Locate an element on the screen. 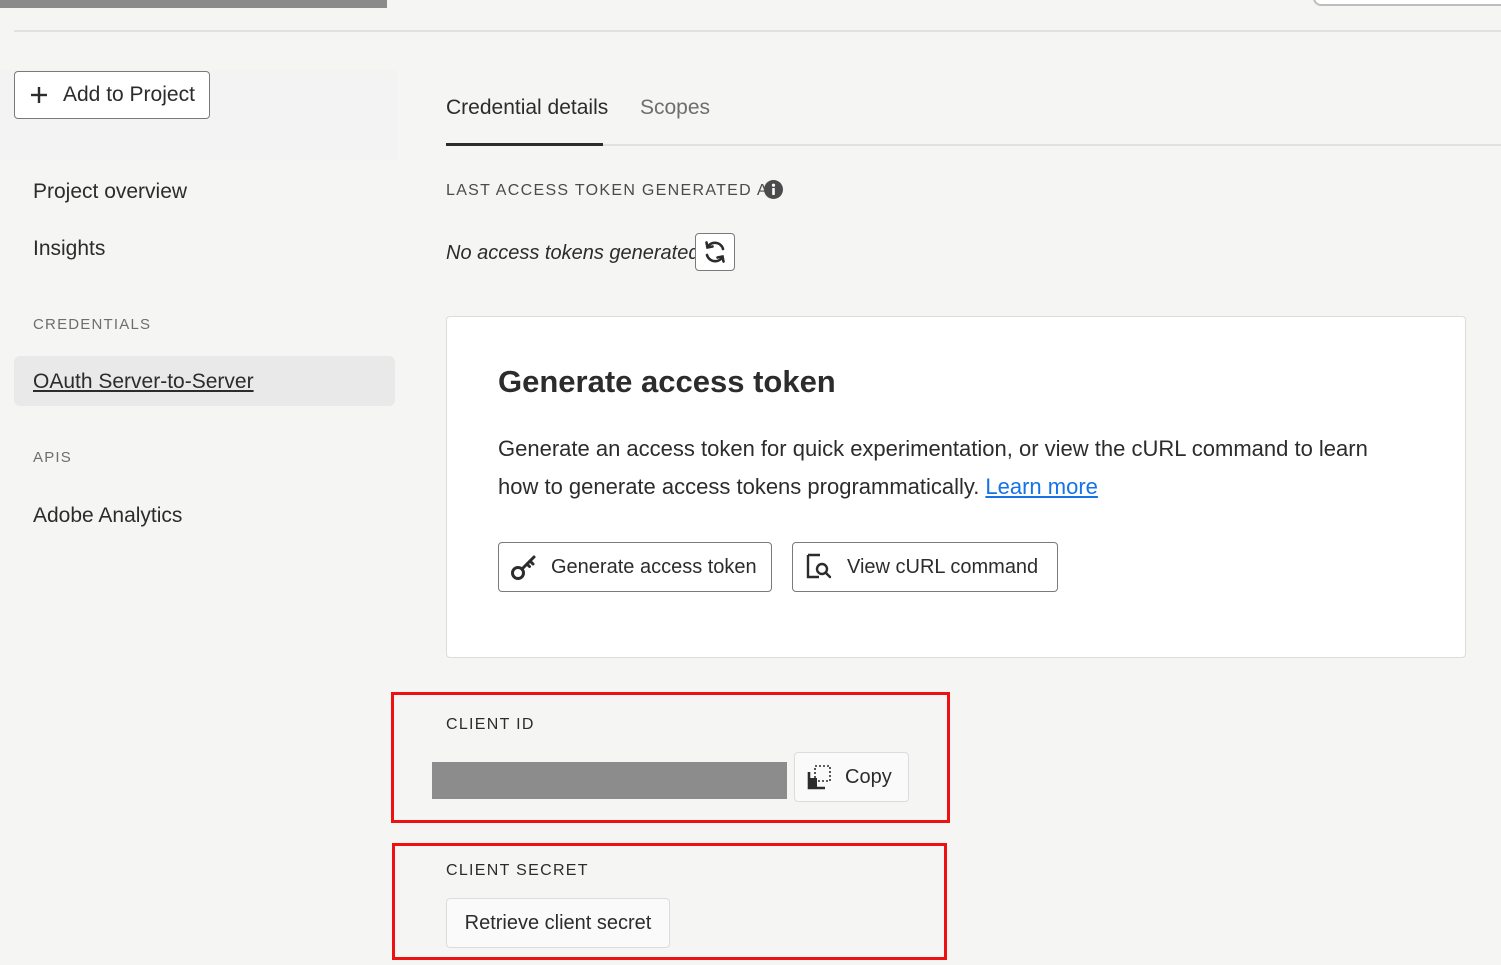  sidebar-section-credentials: CREDENTIALS is located at coordinates (92, 324).